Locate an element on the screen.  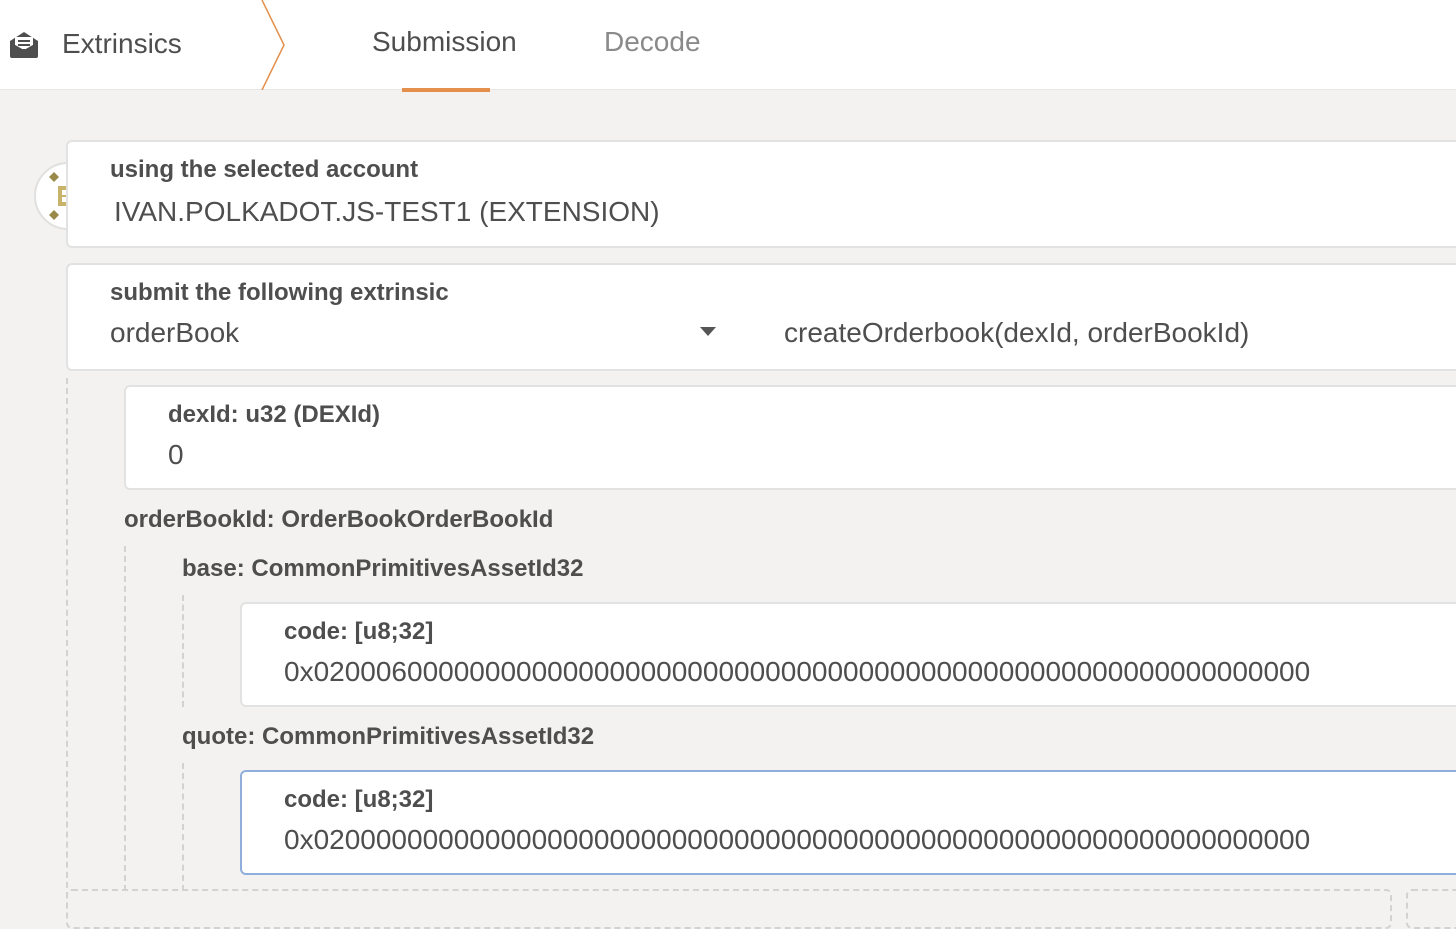
section-title-label: Extrinsics is located at coordinates (122, 43).